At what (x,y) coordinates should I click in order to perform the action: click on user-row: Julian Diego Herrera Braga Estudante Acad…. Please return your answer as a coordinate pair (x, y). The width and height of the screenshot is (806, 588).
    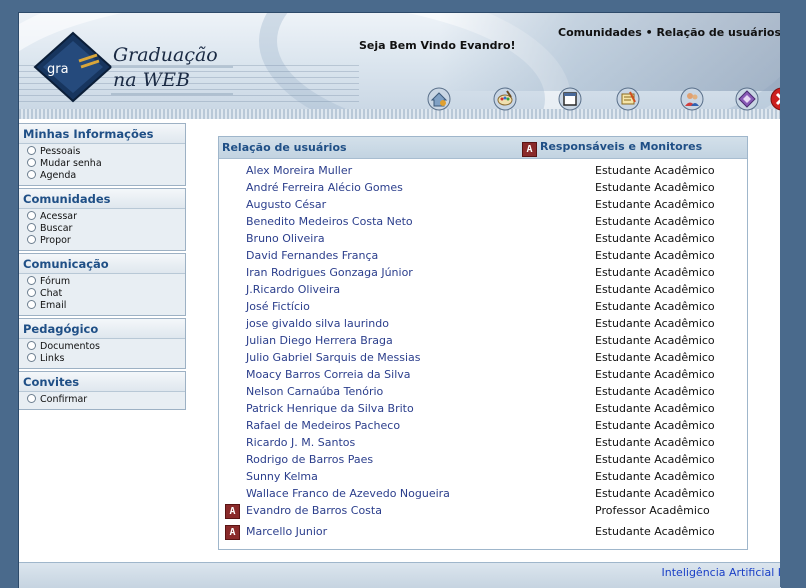
    Looking at the image, I should click on (483, 340).